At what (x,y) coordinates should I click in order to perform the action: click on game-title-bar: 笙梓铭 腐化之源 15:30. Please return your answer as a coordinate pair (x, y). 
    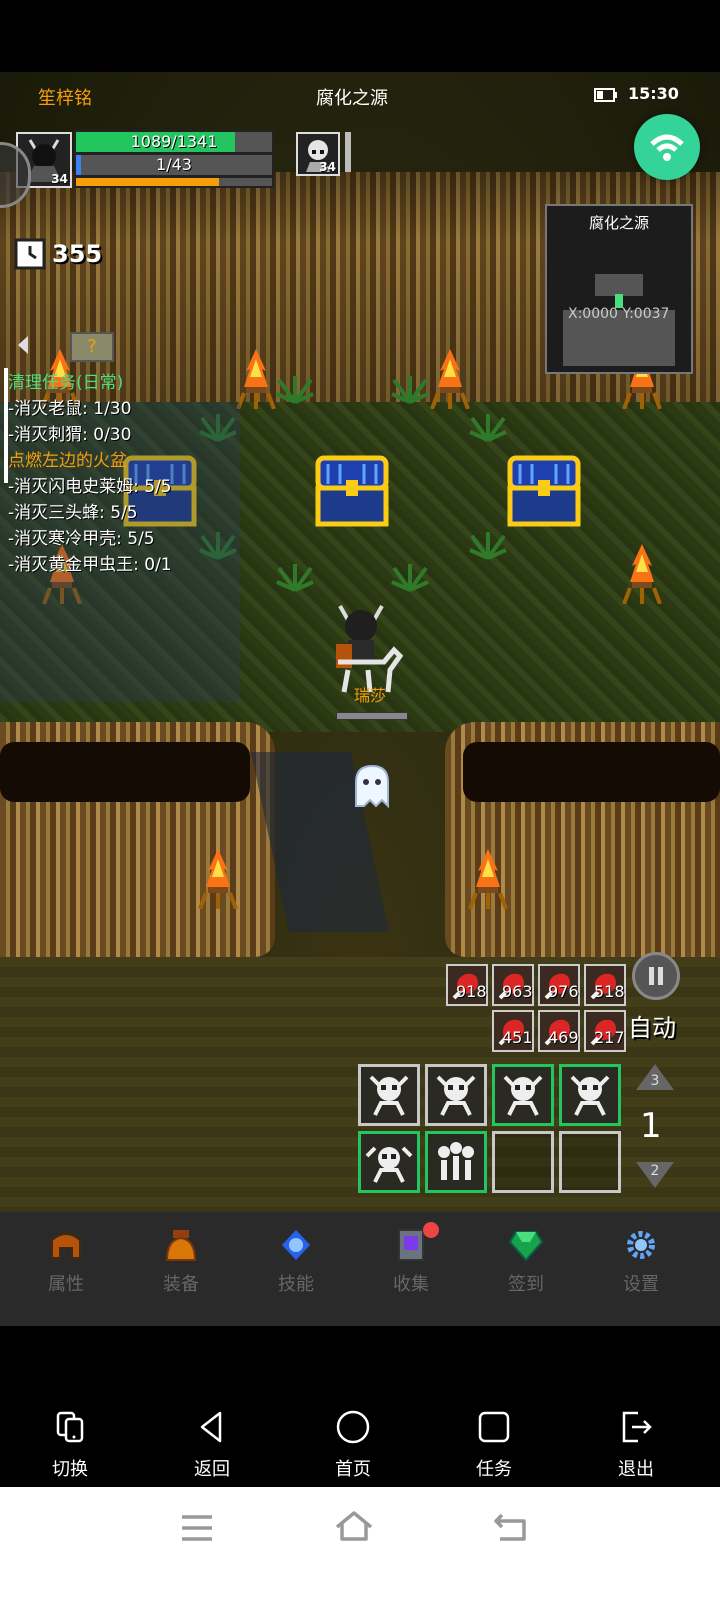
    Looking at the image, I should click on (360, 97).